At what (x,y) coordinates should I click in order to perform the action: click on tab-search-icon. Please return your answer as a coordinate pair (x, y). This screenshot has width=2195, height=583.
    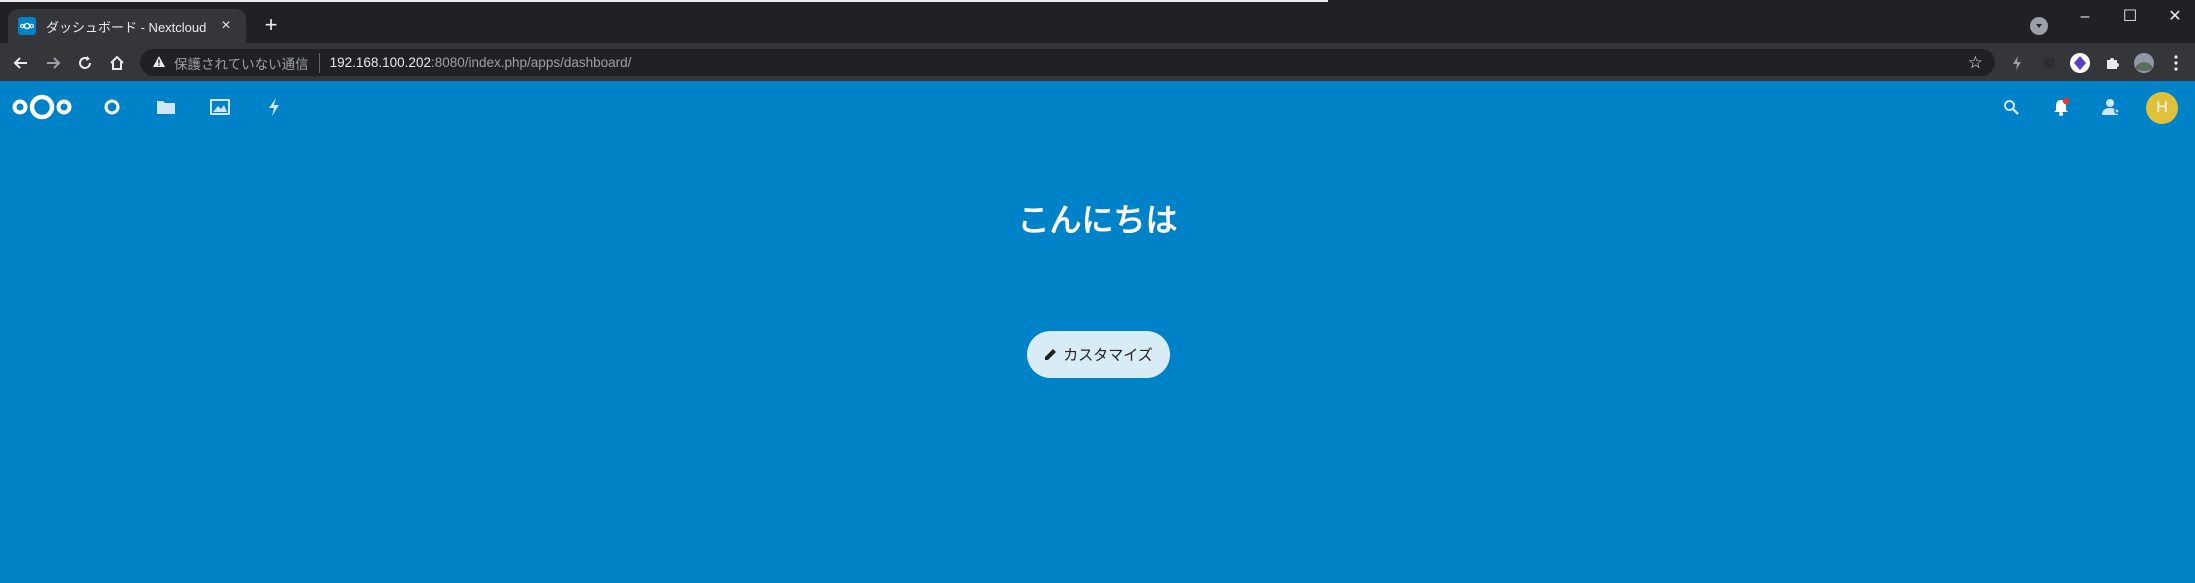
    Looking at the image, I should click on (2039, 26).